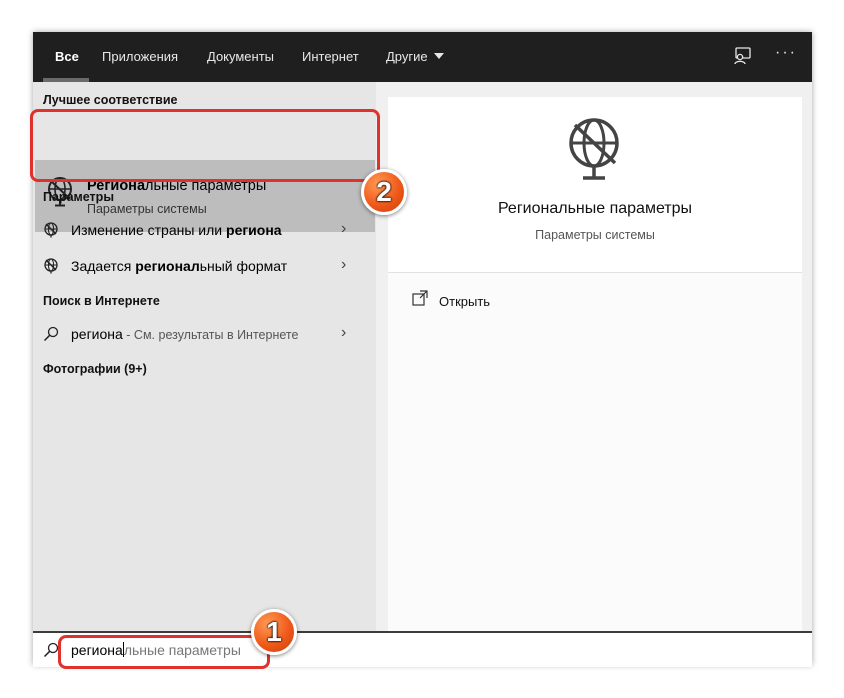  I want to click on settings-item-change-region: Изменение страны или региона ›, so click(204, 230).